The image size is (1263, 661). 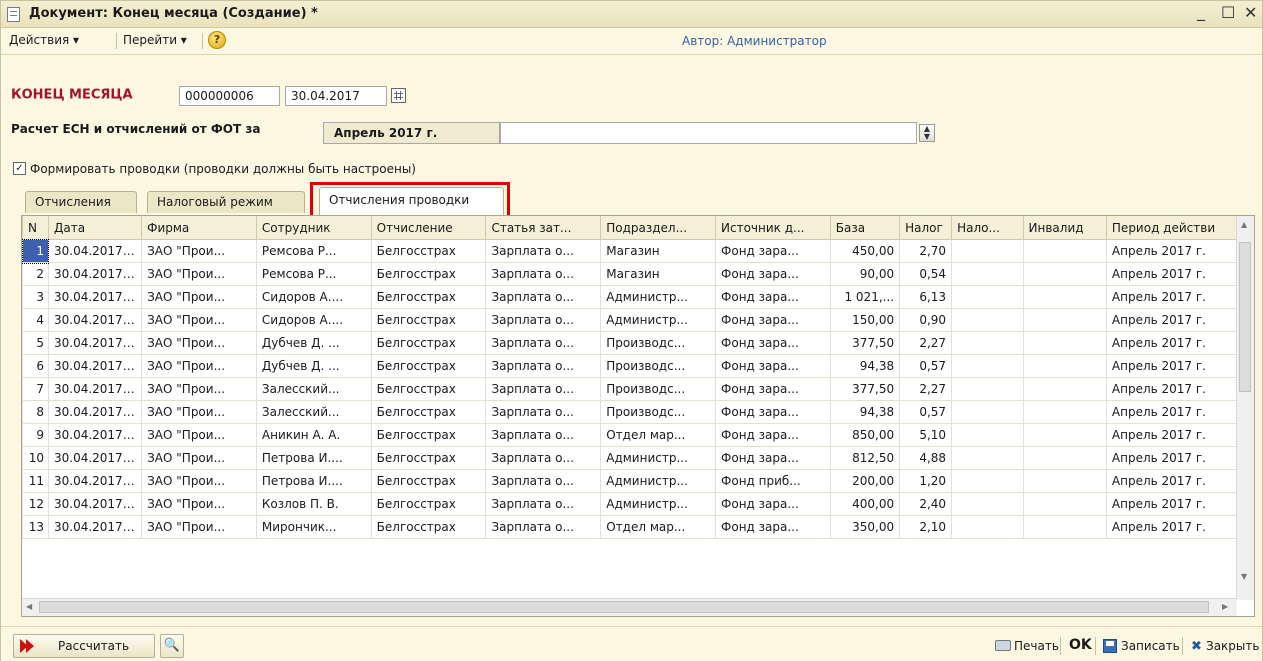 What do you see at coordinates (865, 274) in the screenshot?
I see `table-cell: 90,00` at bounding box center [865, 274].